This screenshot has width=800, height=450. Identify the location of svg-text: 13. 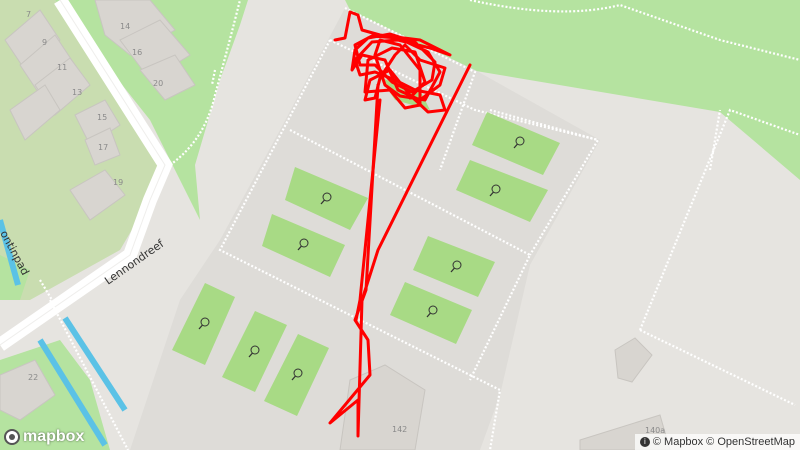
(77, 92).